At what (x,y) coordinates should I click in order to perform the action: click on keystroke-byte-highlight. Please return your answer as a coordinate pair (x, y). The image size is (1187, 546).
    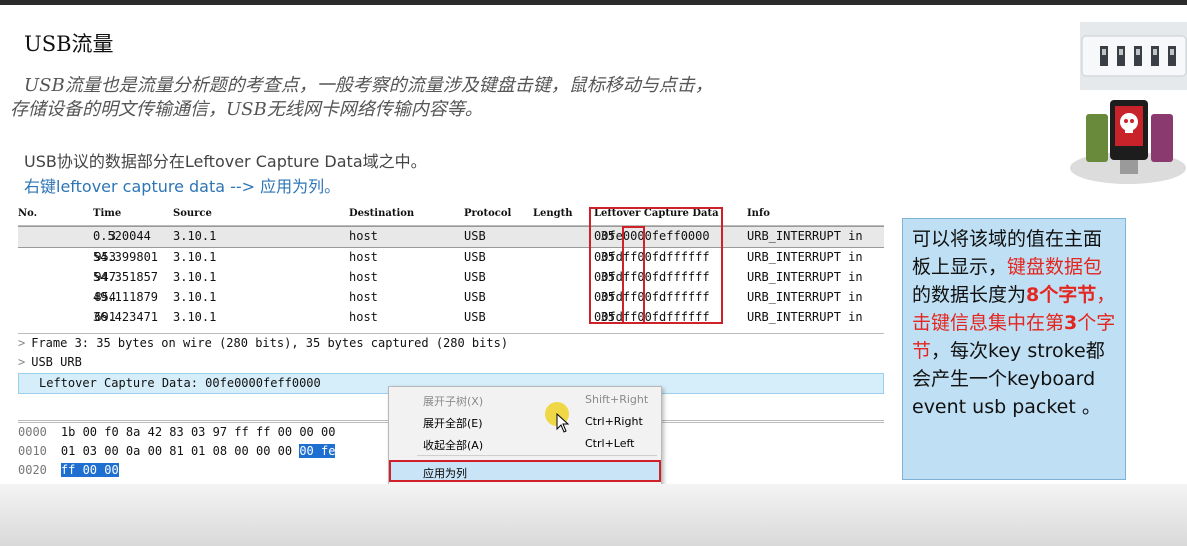
    Looking at the image, I should click on (633, 275).